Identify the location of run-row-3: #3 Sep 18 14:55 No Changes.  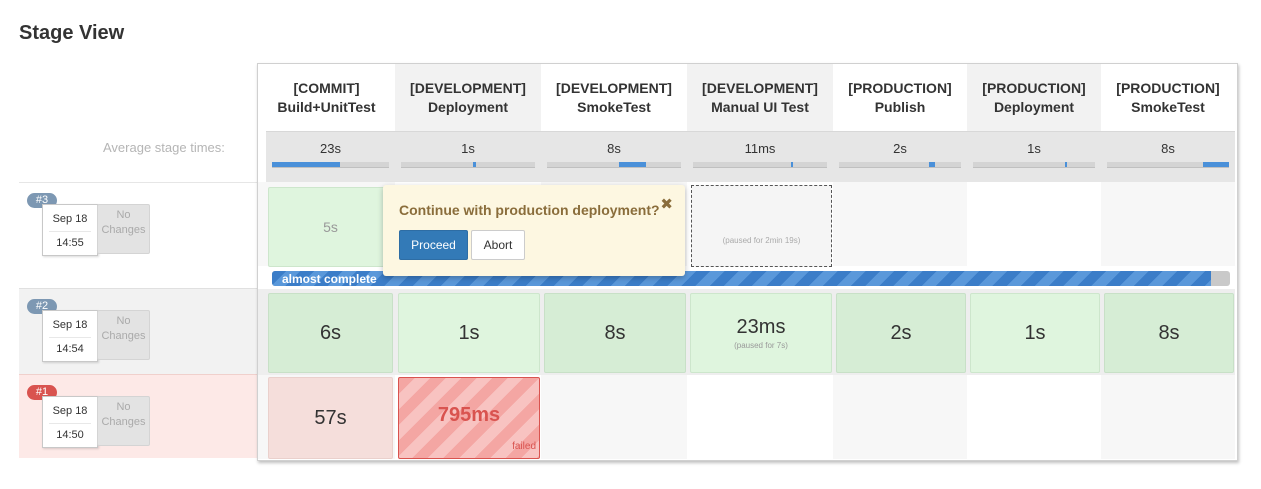
(138, 224).